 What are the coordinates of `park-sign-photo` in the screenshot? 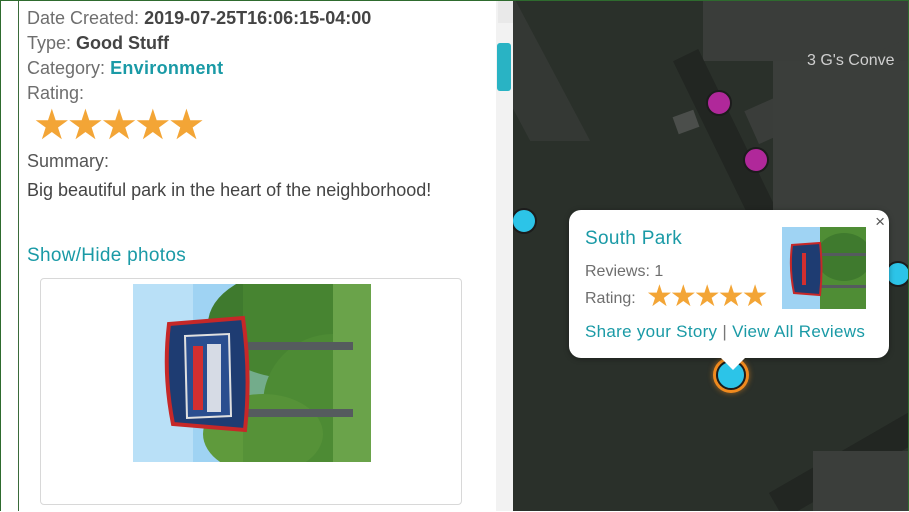 It's located at (252, 373).